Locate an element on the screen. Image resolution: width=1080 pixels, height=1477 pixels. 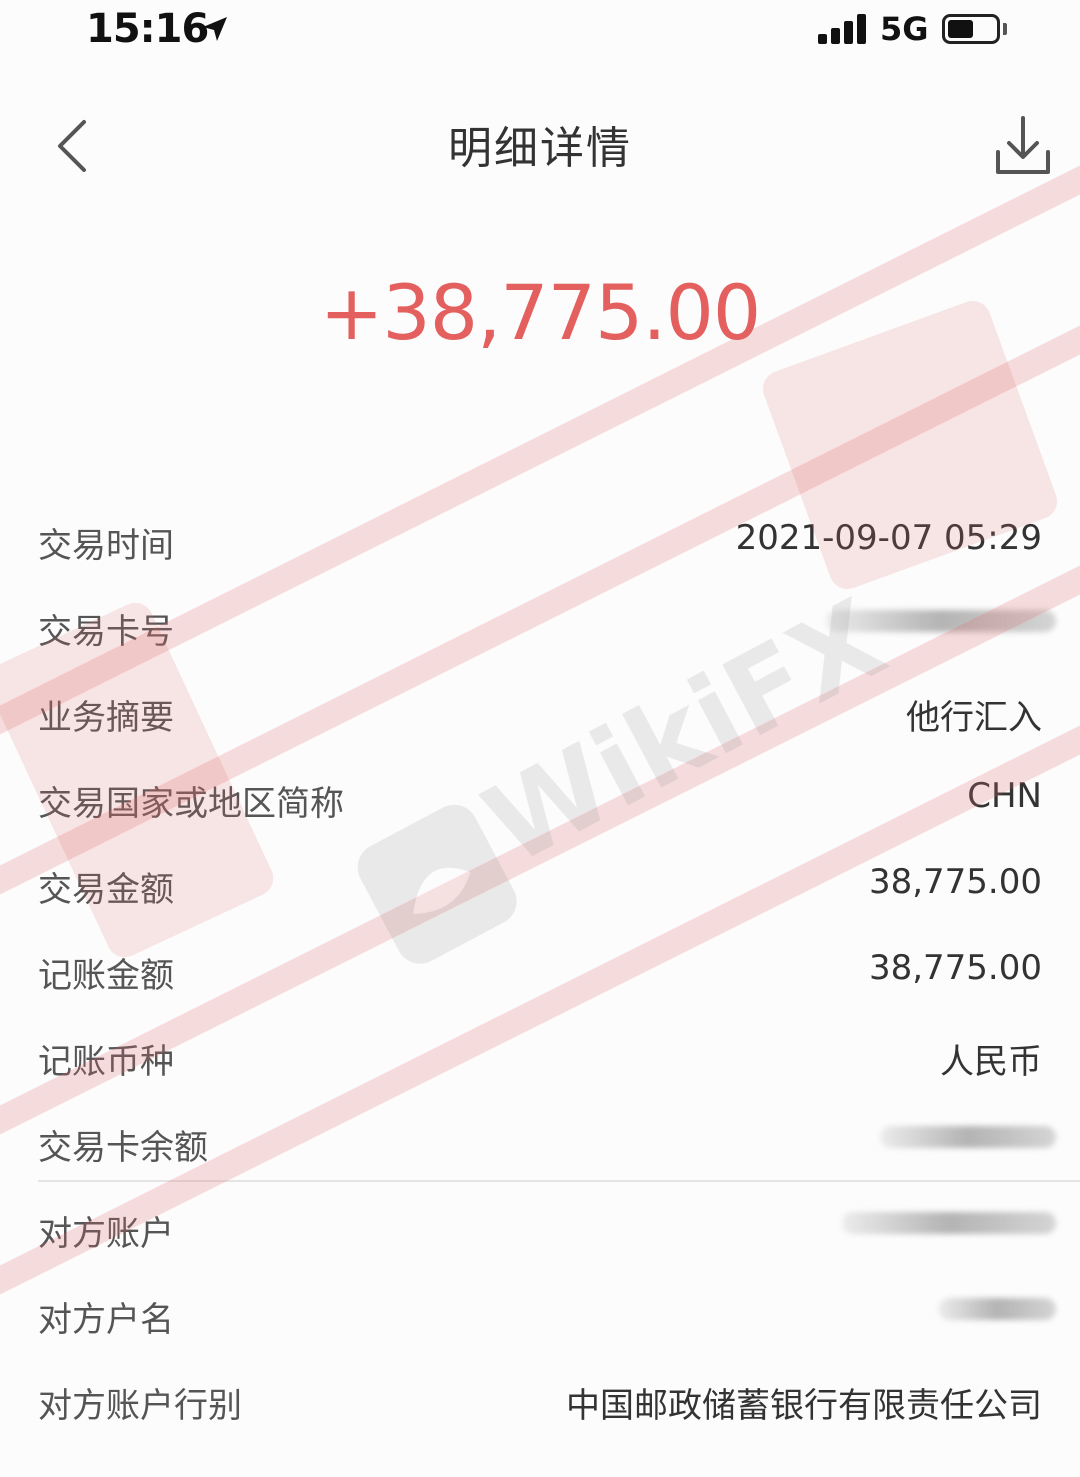
row-label: 交易金额 is located at coordinates (106, 890).